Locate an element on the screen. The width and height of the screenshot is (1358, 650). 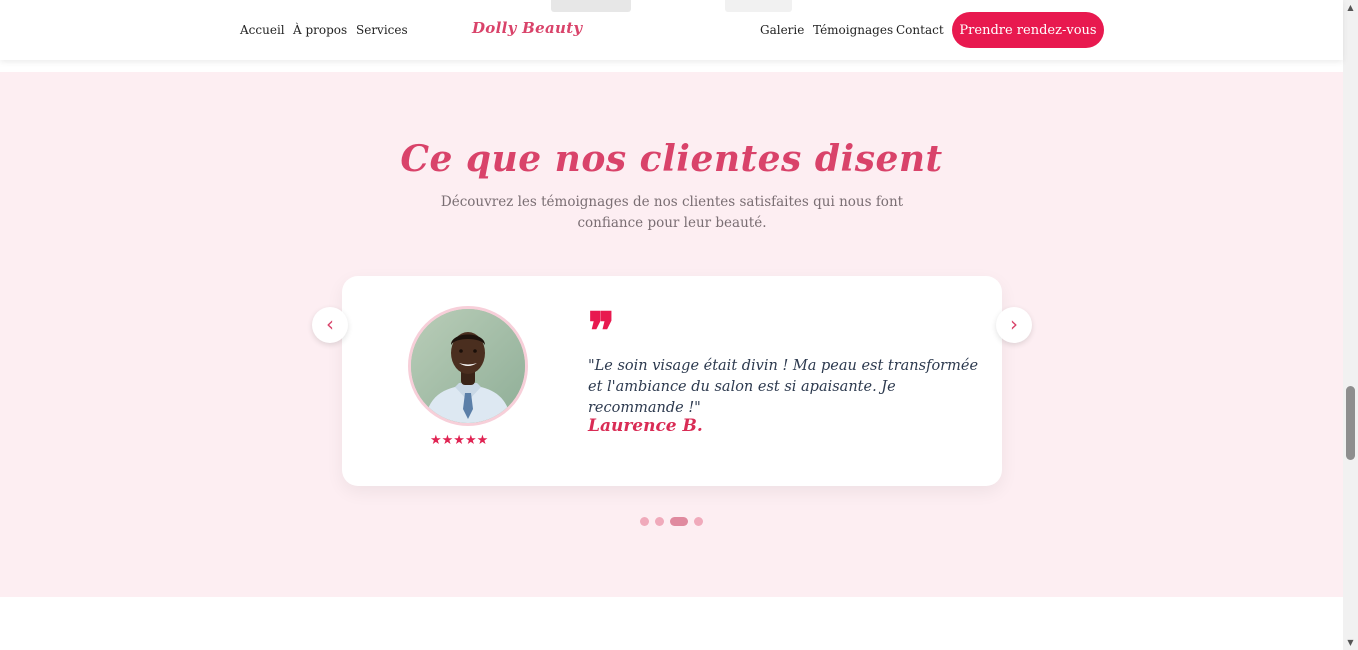
client-portrait-image is located at coordinates (468, 366).